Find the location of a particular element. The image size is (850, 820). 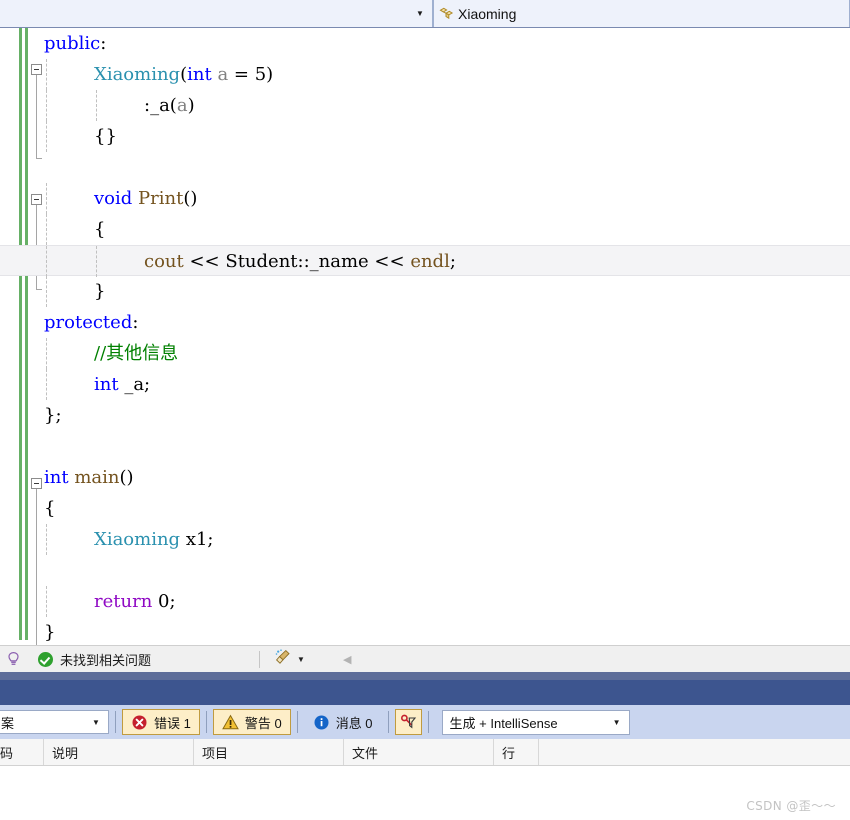

code-line-text: int _a; is located at coordinates (122, 384).